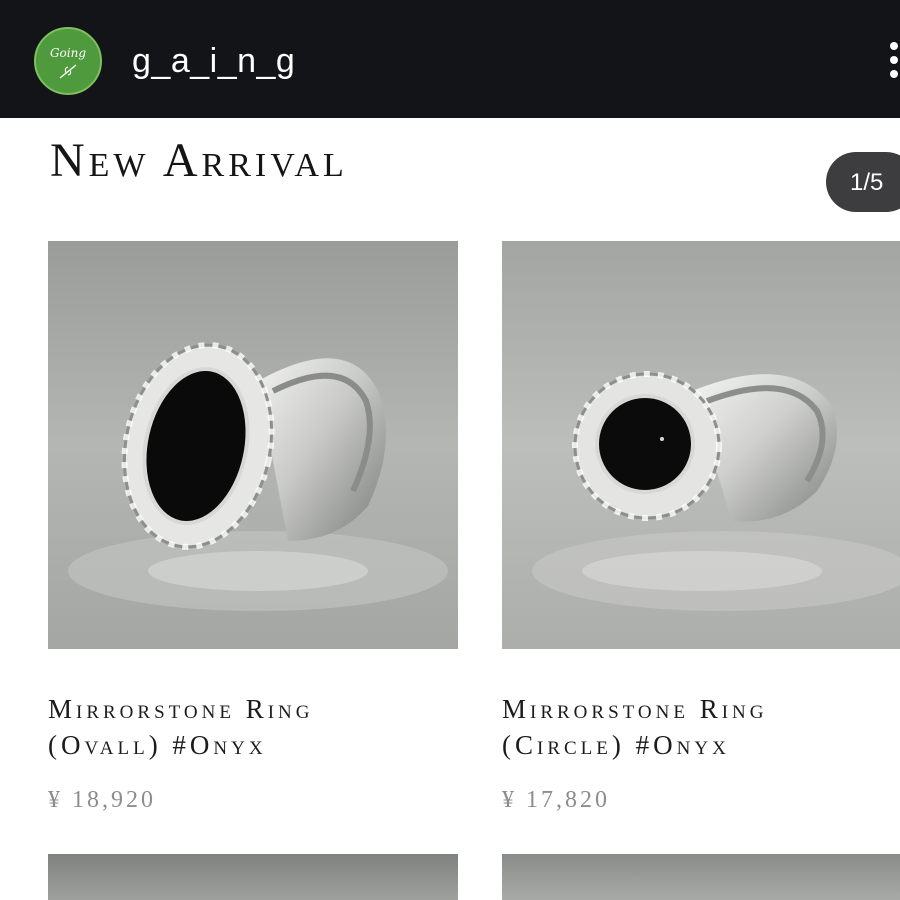 The height and width of the screenshot is (900, 900). What do you see at coordinates (701, 727) in the screenshot?
I see `product-title: Mirrorstone Ring (Circle) #Onyx` at bounding box center [701, 727].